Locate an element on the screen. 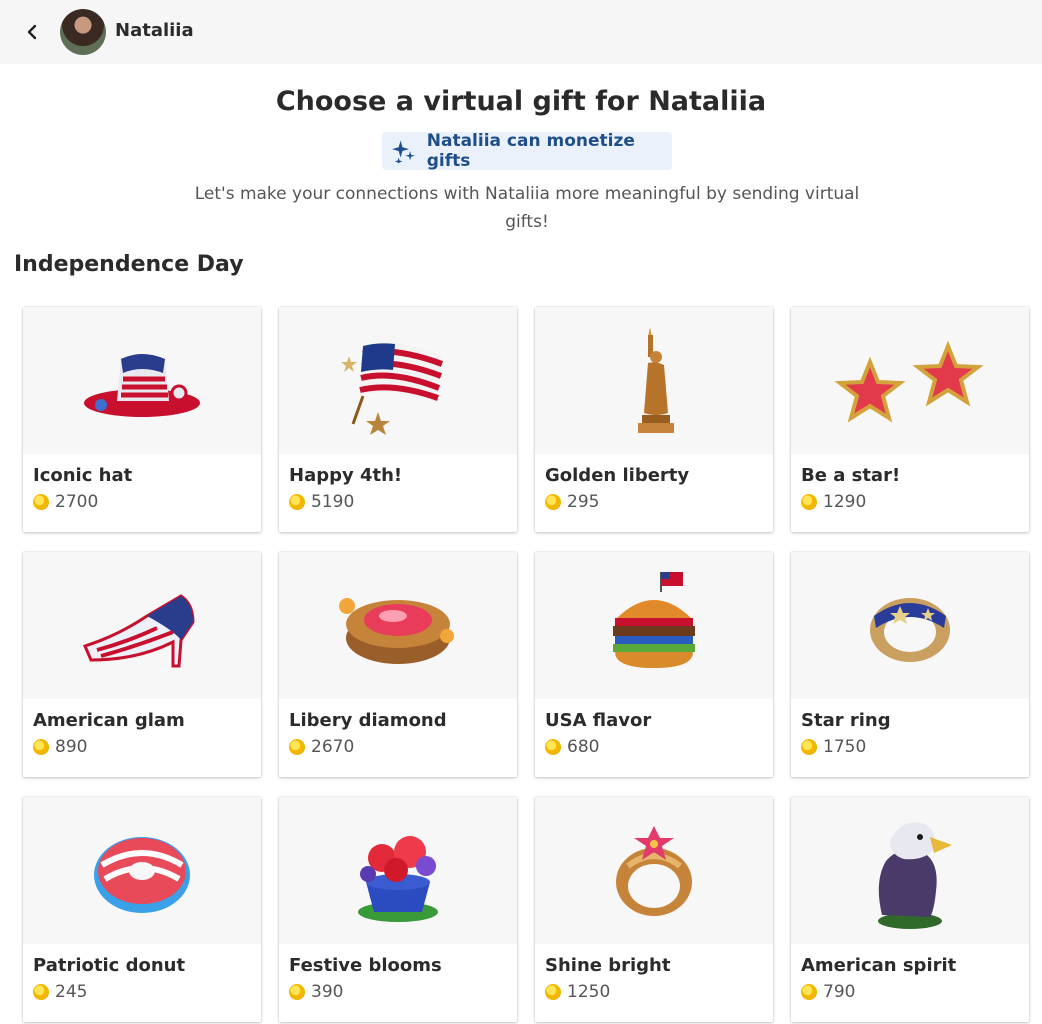 Image resolution: width=1042 pixels, height=1024 pixels. gift-card: Star ring 1750 is located at coordinates (910, 664).